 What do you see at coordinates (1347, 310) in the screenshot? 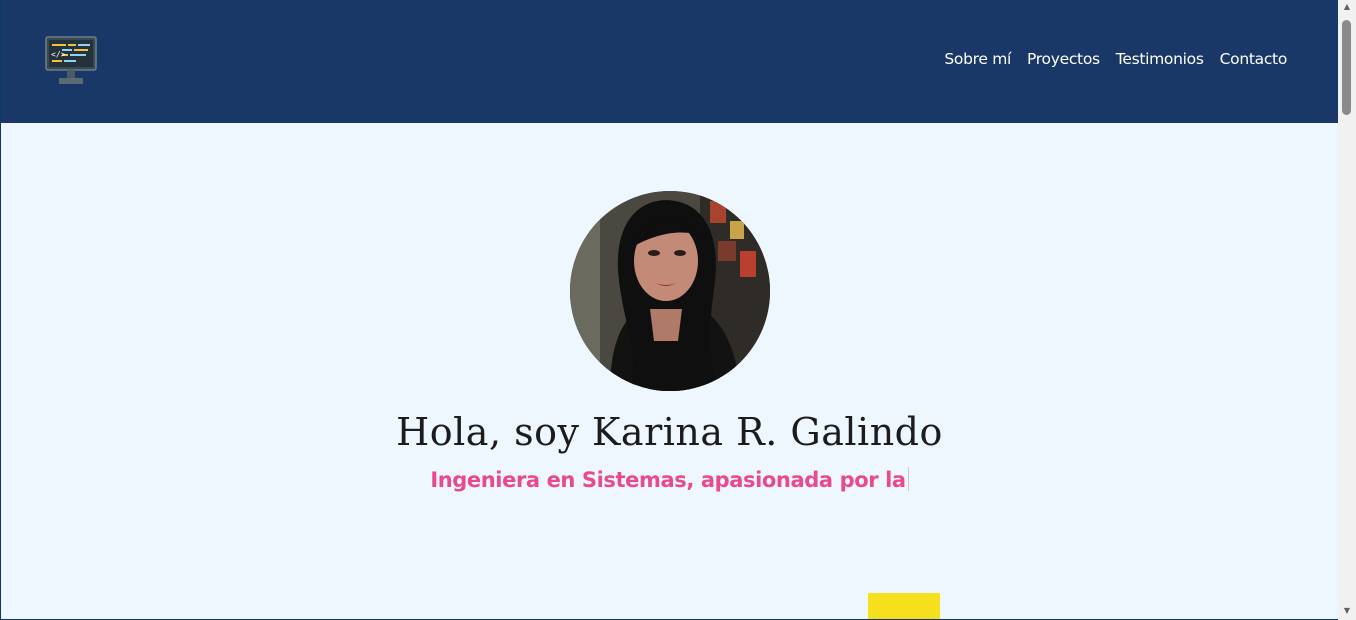
I see `vertical-scrollbar: ▲ ▼` at bounding box center [1347, 310].